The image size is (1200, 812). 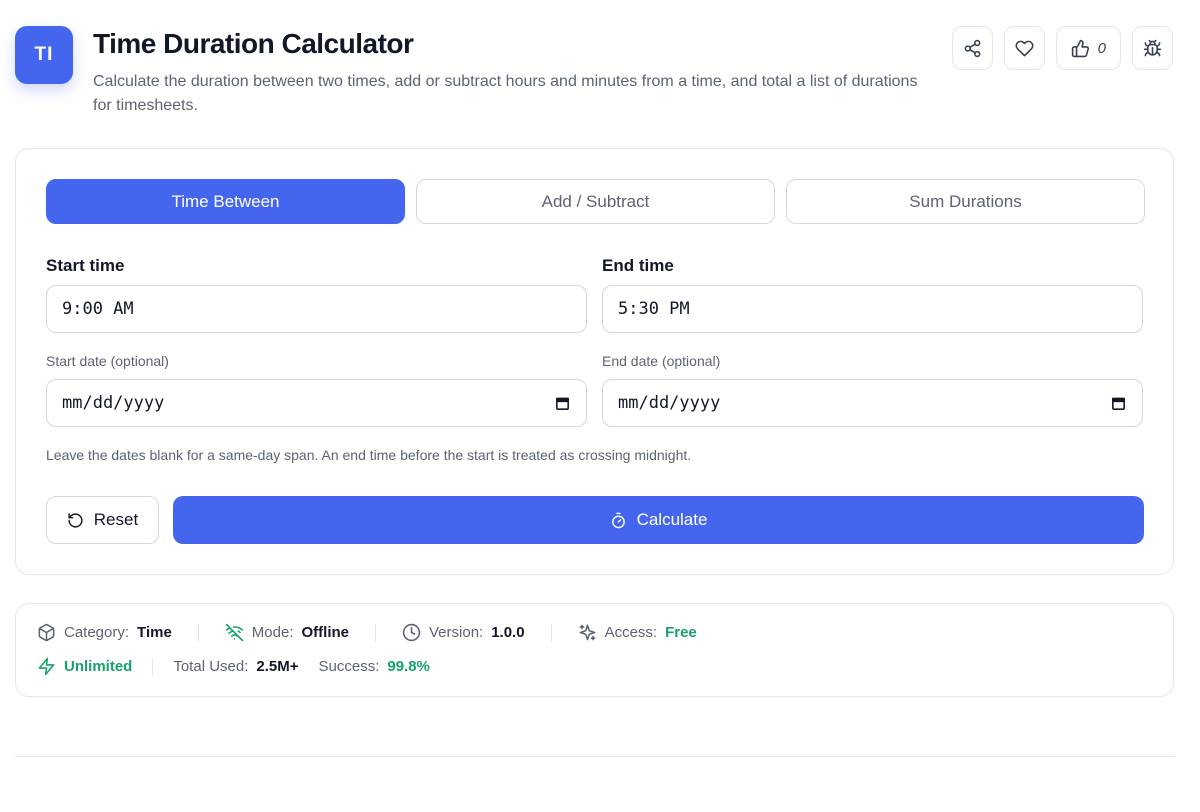 What do you see at coordinates (154, 632) in the screenshot?
I see `category-value: Time` at bounding box center [154, 632].